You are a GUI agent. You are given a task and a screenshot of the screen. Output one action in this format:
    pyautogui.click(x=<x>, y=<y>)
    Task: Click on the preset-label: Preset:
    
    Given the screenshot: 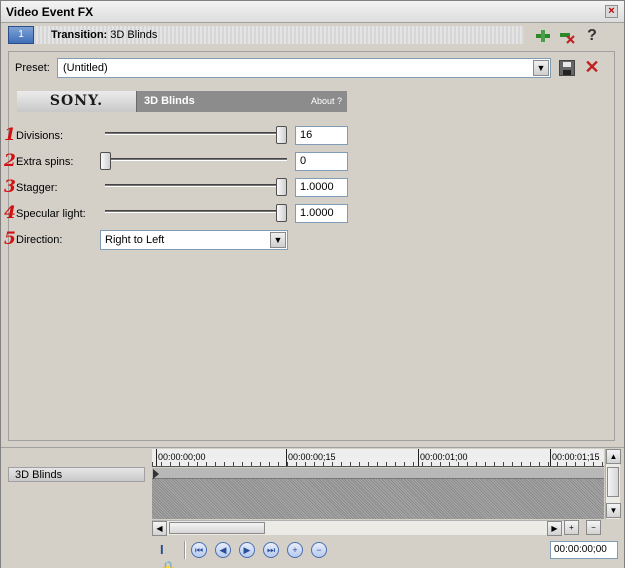 What is the action you would take?
    pyautogui.click(x=32, y=68)
    